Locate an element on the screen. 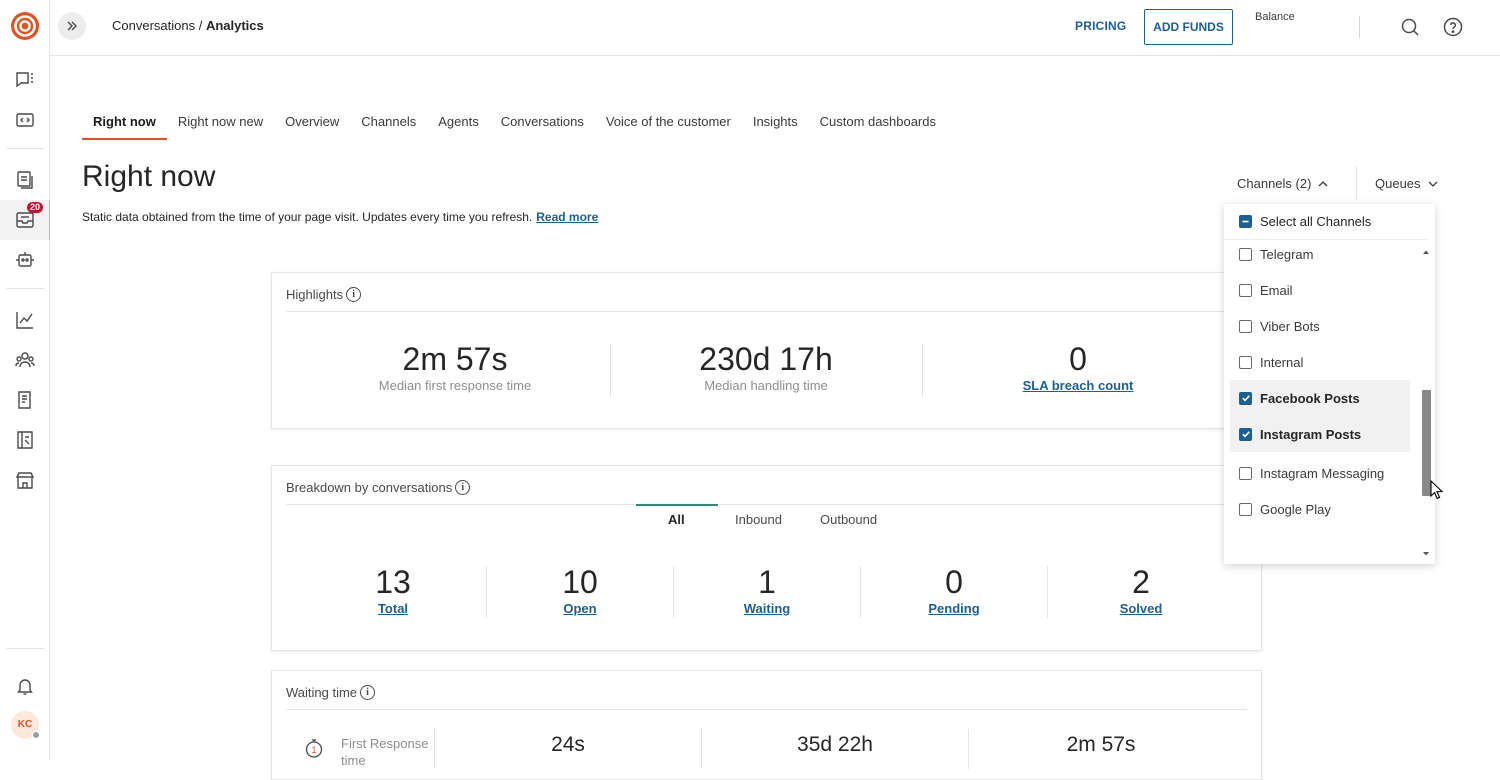 This screenshot has width=1500, height=780. conversations-icon is located at coordinates (25, 80).